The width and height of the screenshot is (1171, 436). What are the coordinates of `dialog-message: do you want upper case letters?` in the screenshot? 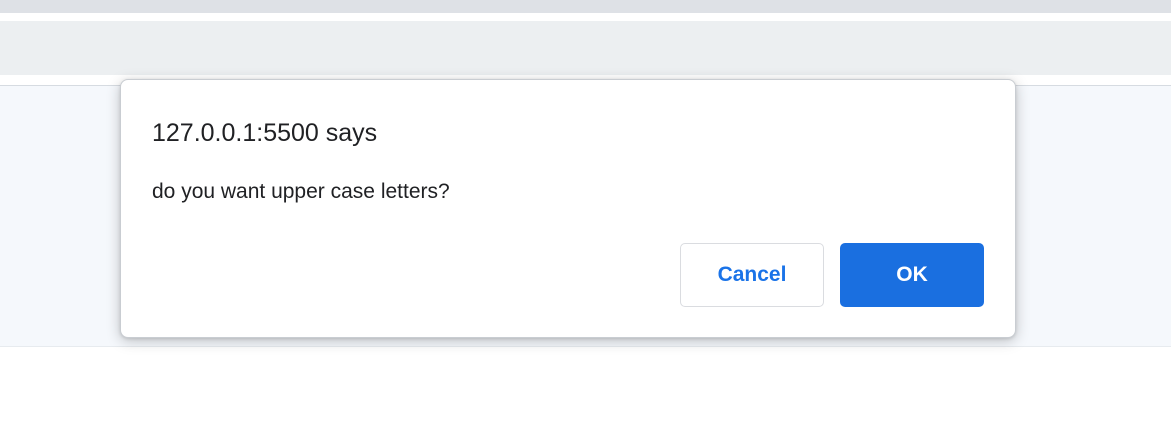 It's located at (301, 191).